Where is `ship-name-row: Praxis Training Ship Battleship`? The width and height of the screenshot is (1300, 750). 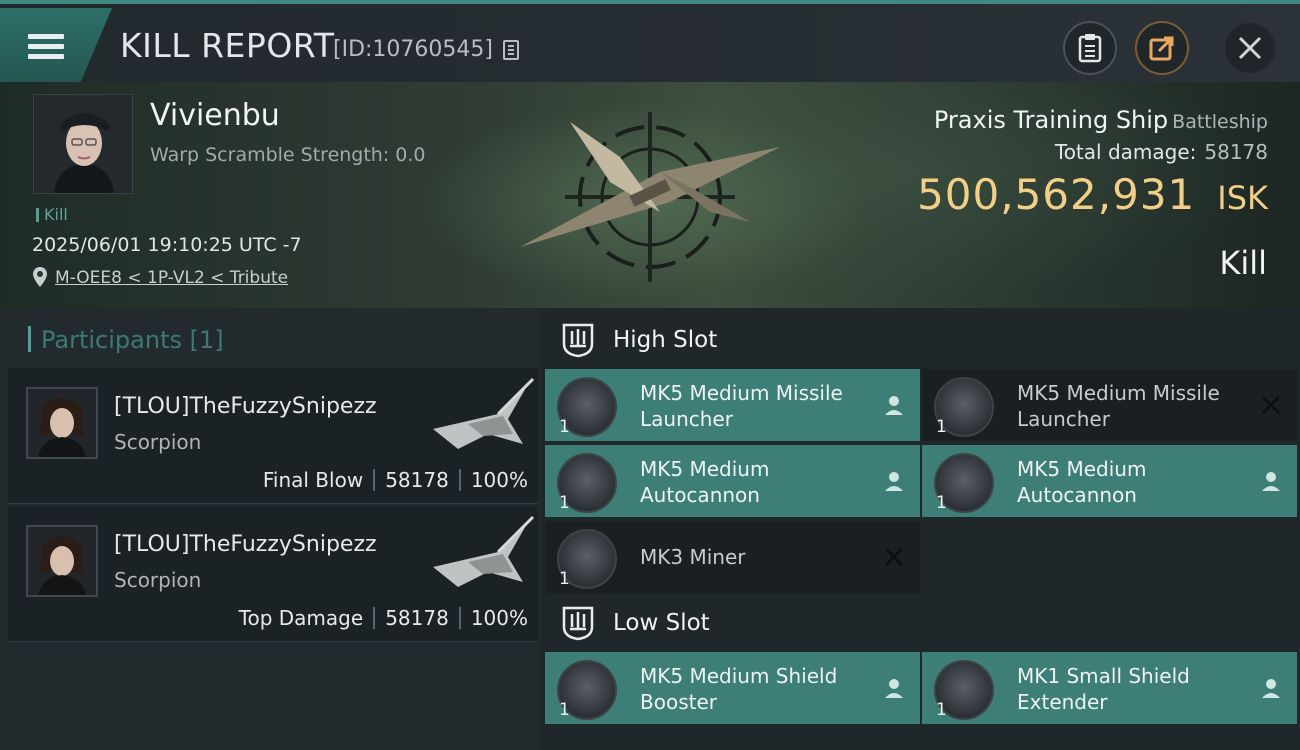 ship-name-row: Praxis Training Ship Battleship is located at coordinates (1101, 120).